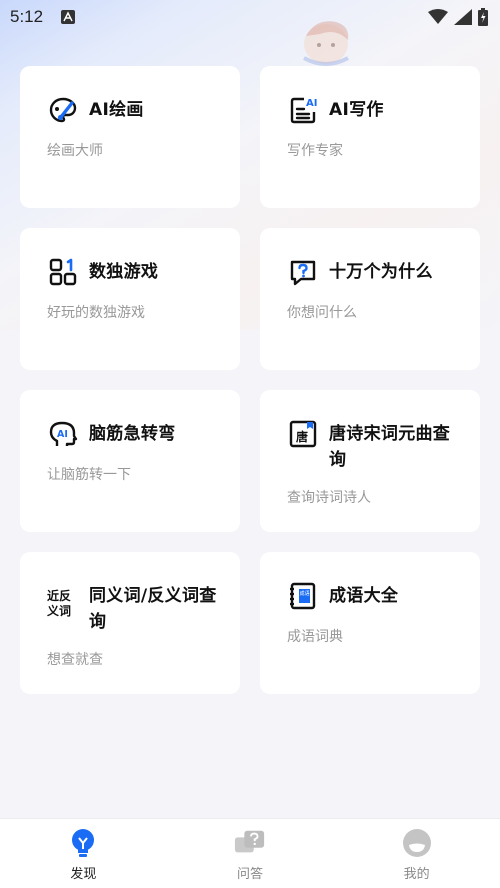  Describe the element at coordinates (250, 874) in the screenshot. I see `tab-label: 问答` at that location.